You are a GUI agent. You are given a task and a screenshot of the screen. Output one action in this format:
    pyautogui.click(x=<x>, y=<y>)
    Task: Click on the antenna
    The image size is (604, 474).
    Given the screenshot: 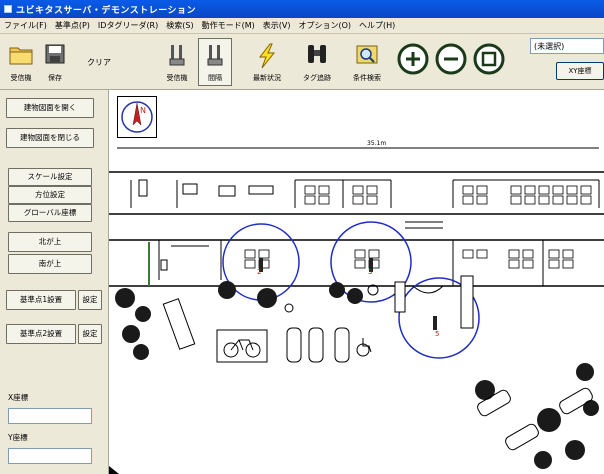 What is the action you would take?
    pyautogui.click(x=435, y=323)
    